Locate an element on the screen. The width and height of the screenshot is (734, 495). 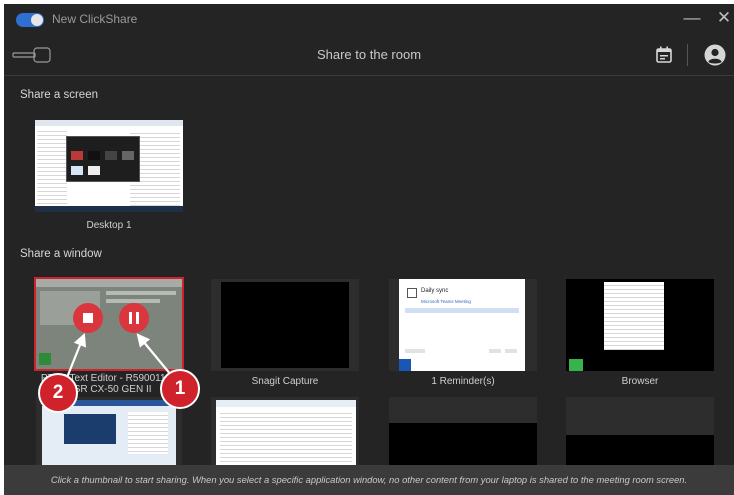
page-title: Share to the room is located at coordinates (369, 54).